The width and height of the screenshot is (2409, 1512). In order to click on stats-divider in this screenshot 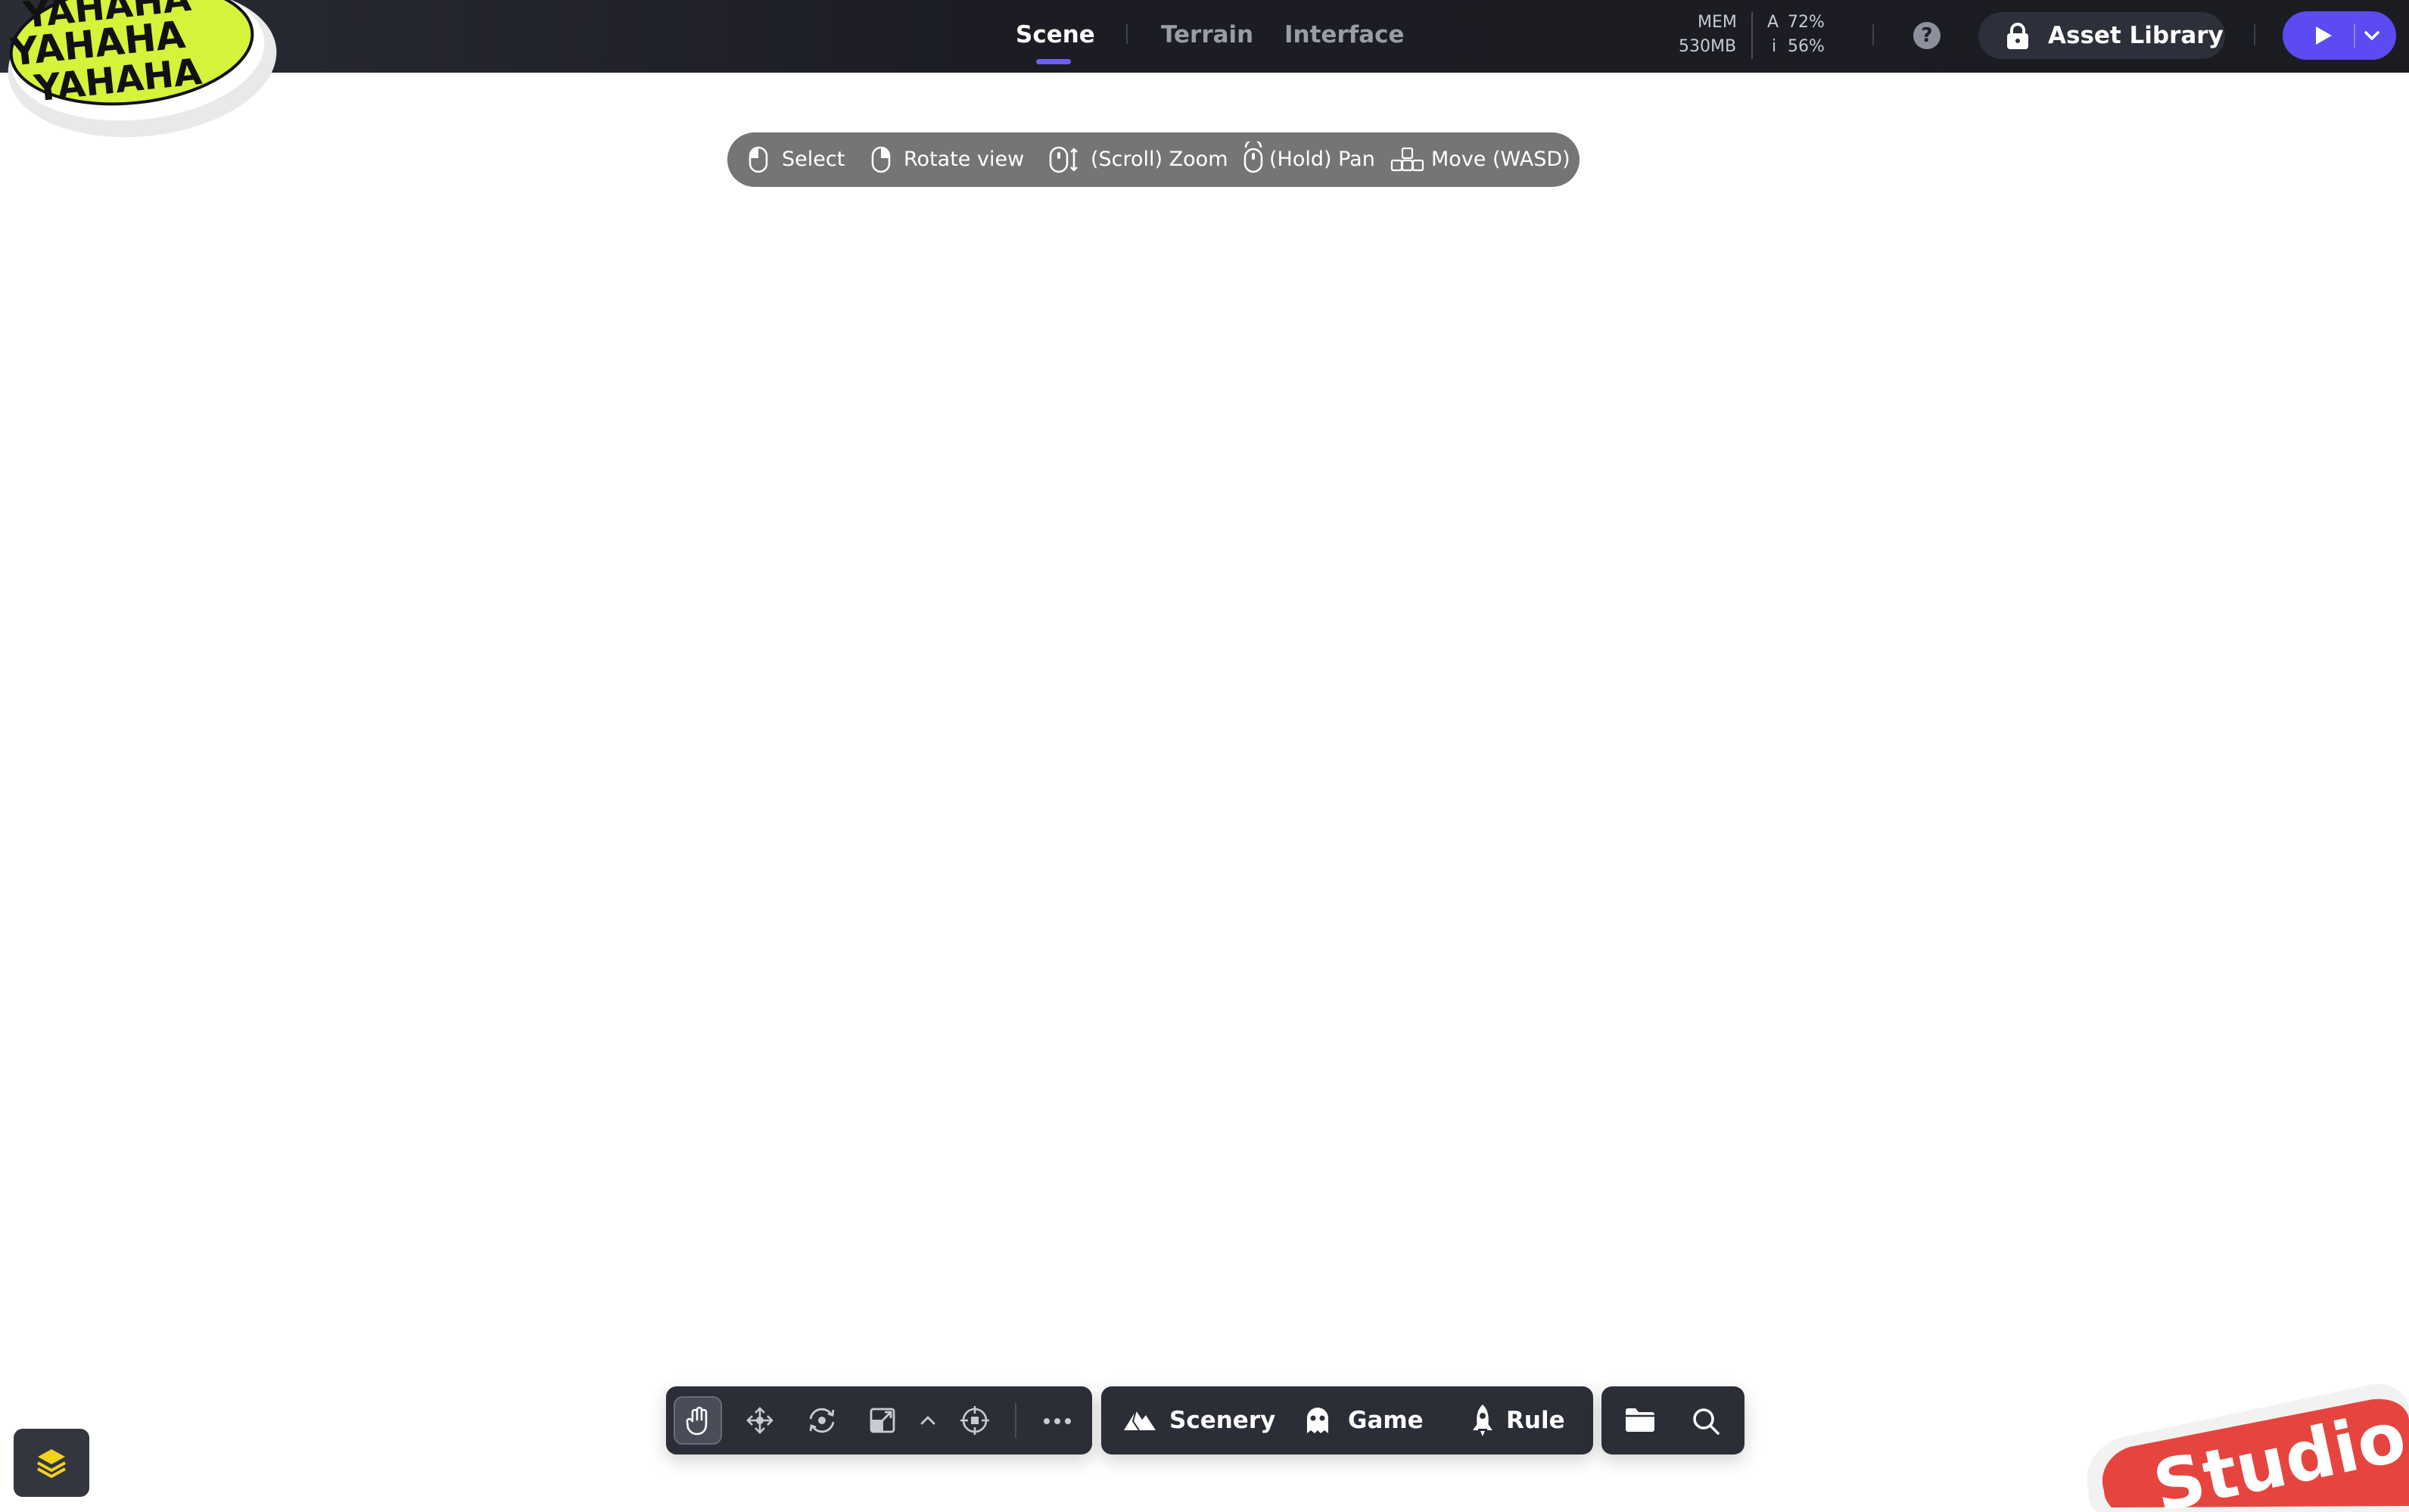, I will do `click(1752, 35)`.